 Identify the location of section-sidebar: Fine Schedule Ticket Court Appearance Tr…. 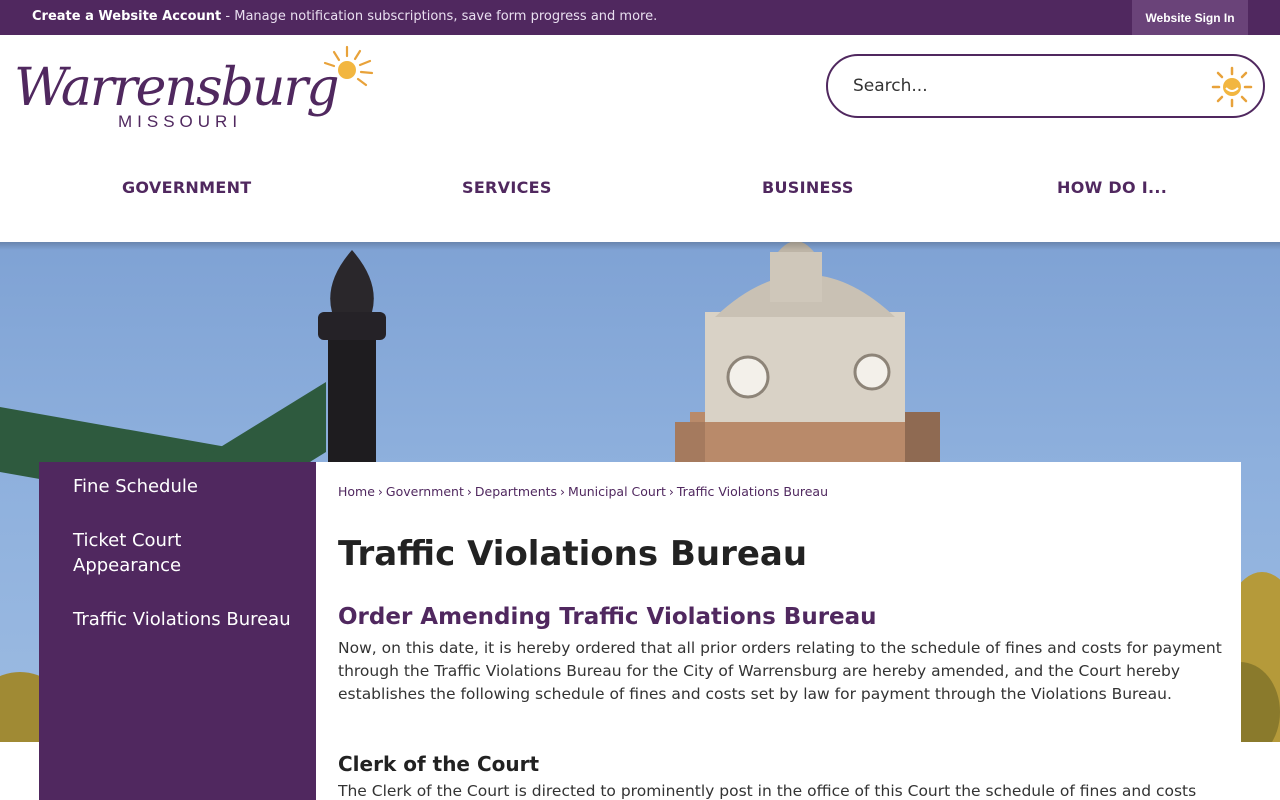
(177, 631).